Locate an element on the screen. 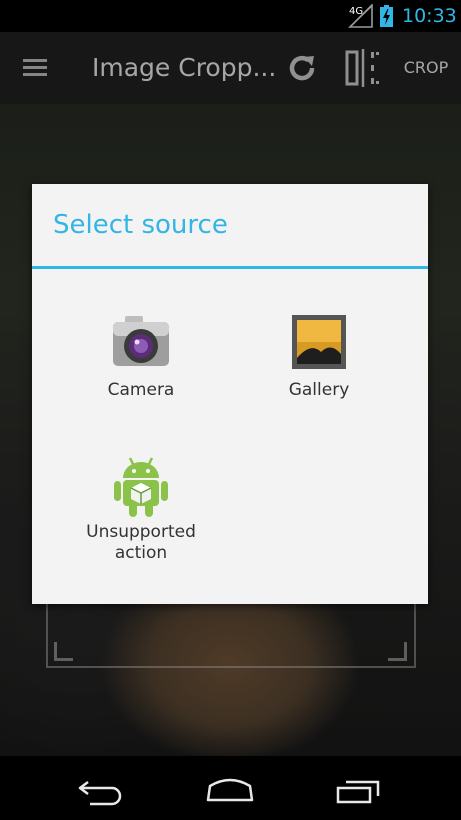  source-option-label: Unsupported is located at coordinates (141, 532).